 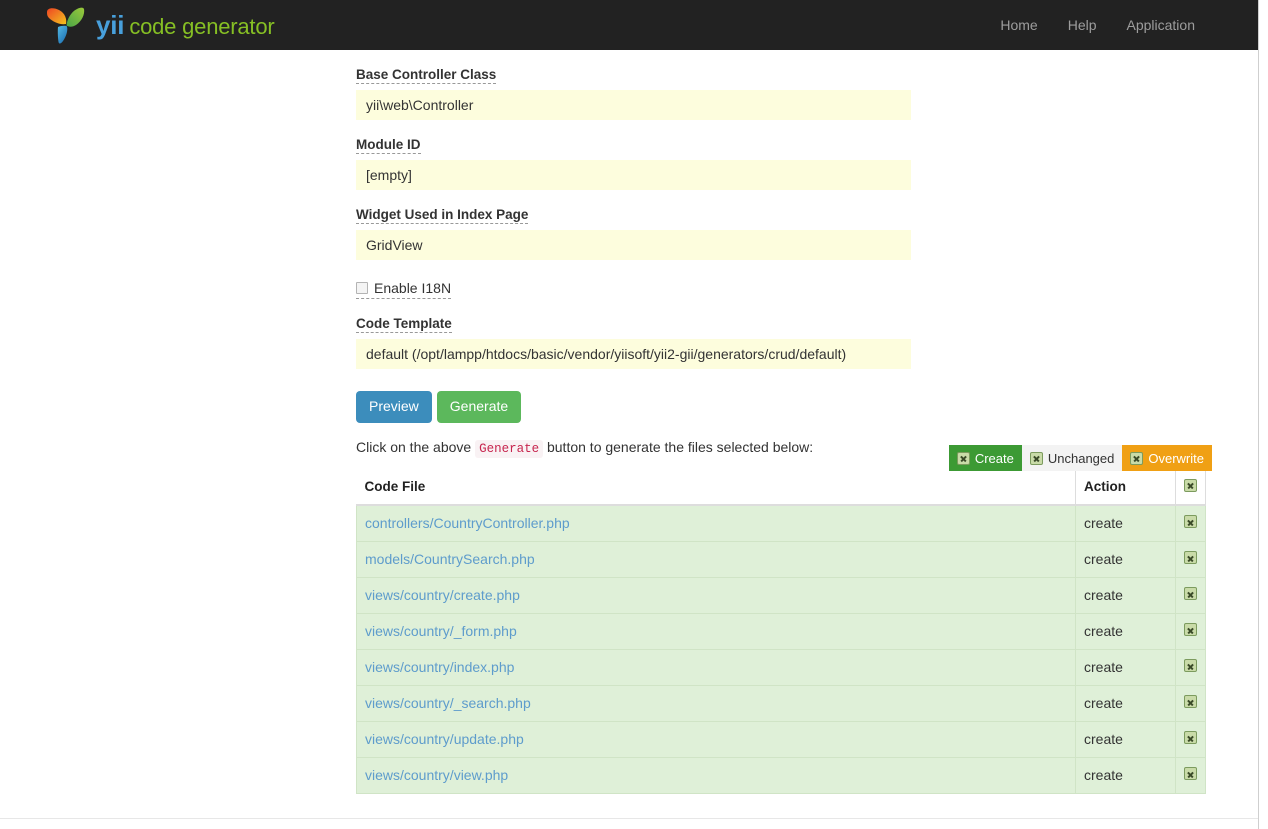 What do you see at coordinates (784, 289) in the screenshot?
I see `field-enable-i18n: Enable I18N` at bounding box center [784, 289].